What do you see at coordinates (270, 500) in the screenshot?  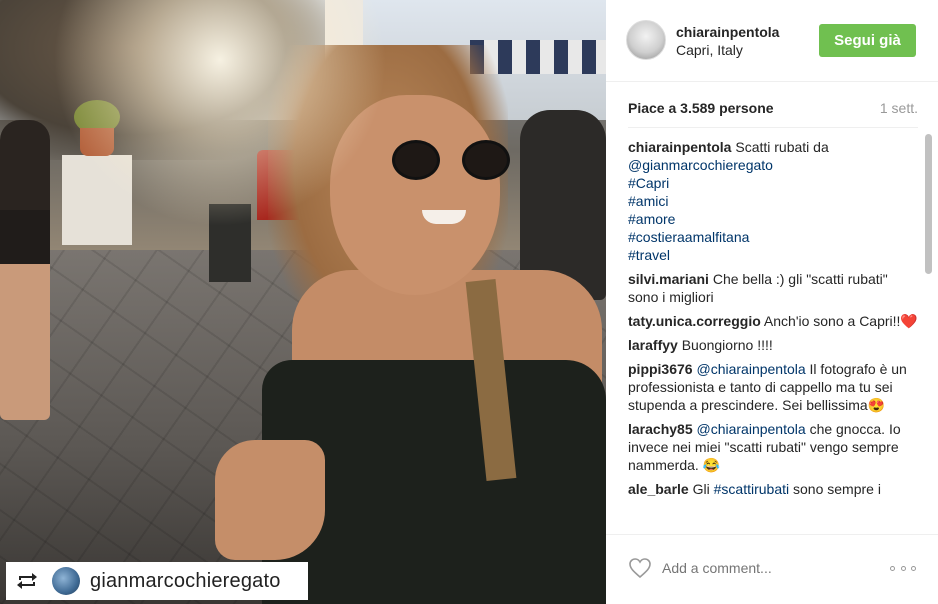 I see `photo-arm` at bounding box center [270, 500].